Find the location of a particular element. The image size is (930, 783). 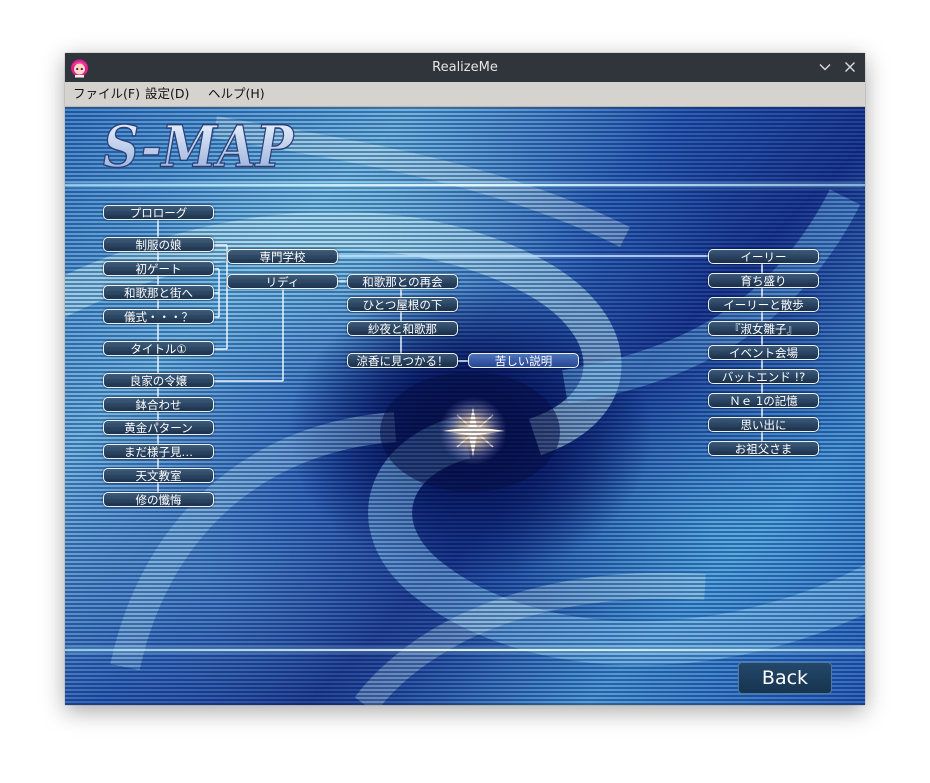

menu-help: ヘルプ(H) is located at coordinates (236, 94).